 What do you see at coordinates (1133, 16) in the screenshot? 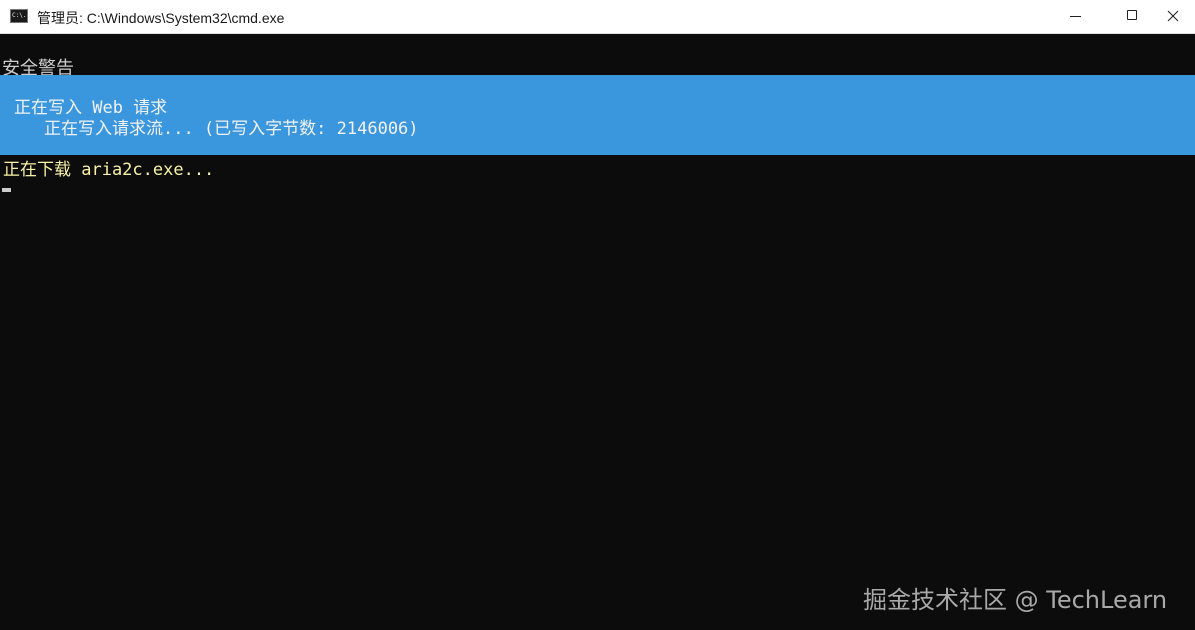
I see `maximize-button` at bounding box center [1133, 16].